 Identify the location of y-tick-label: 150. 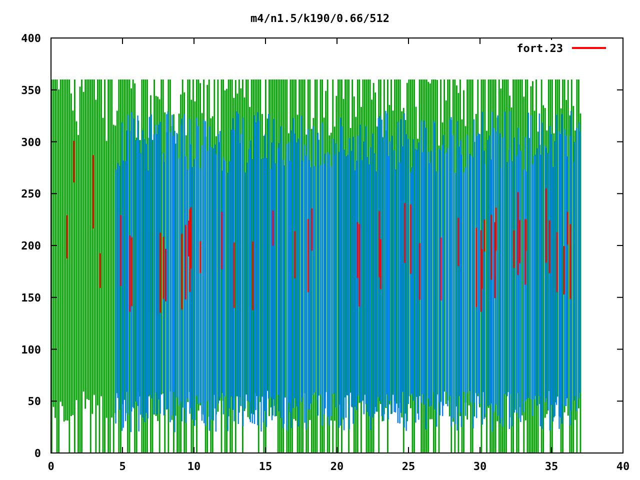
(31, 297).